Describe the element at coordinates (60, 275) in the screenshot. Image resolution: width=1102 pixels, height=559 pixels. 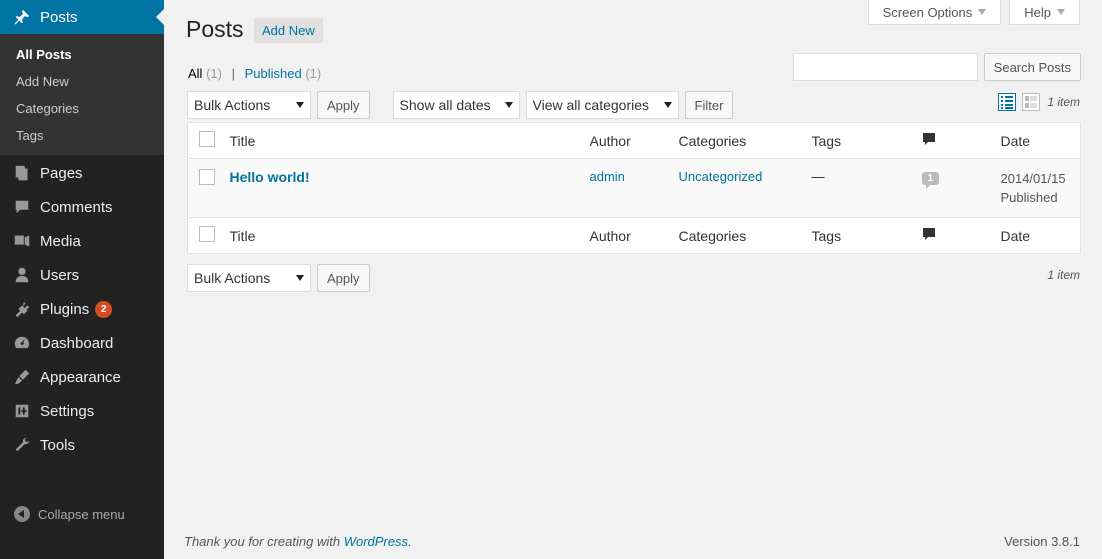
I see `menu-item-label: Users` at that location.